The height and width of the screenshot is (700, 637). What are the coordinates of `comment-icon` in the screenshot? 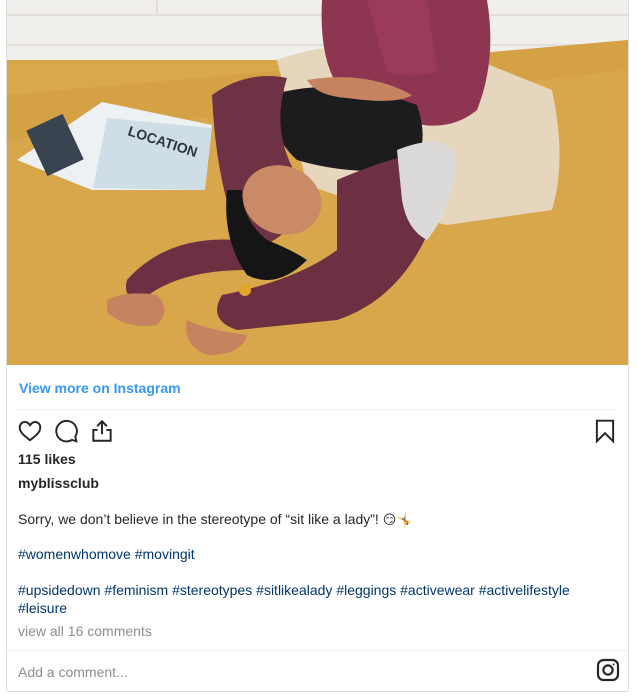 It's located at (66, 431).